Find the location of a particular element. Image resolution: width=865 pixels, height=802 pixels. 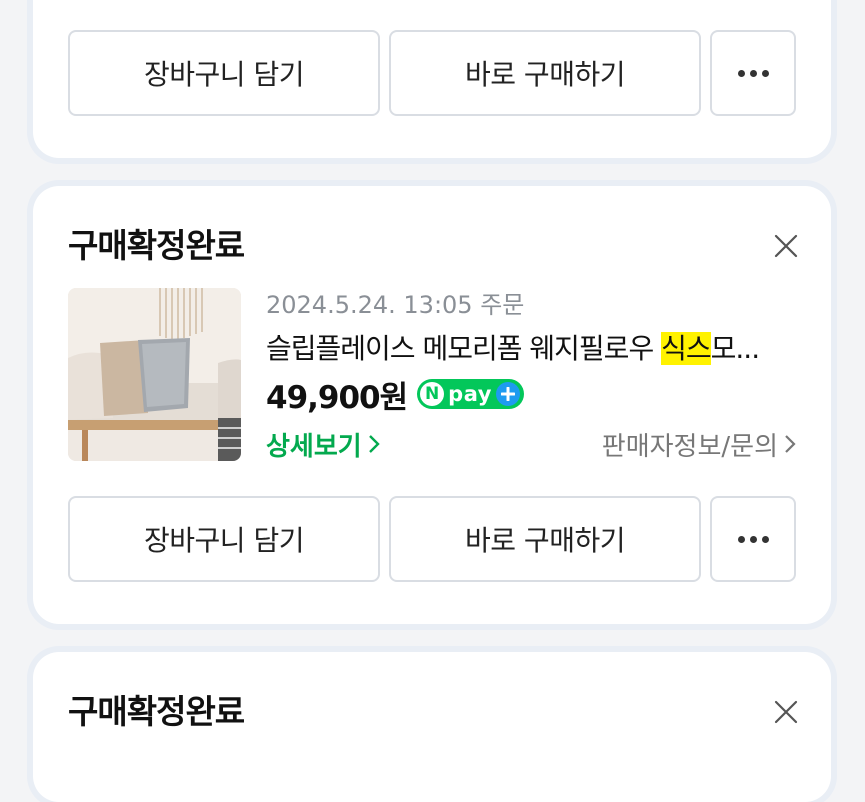

search-highlight: 식스 is located at coordinates (686, 348).